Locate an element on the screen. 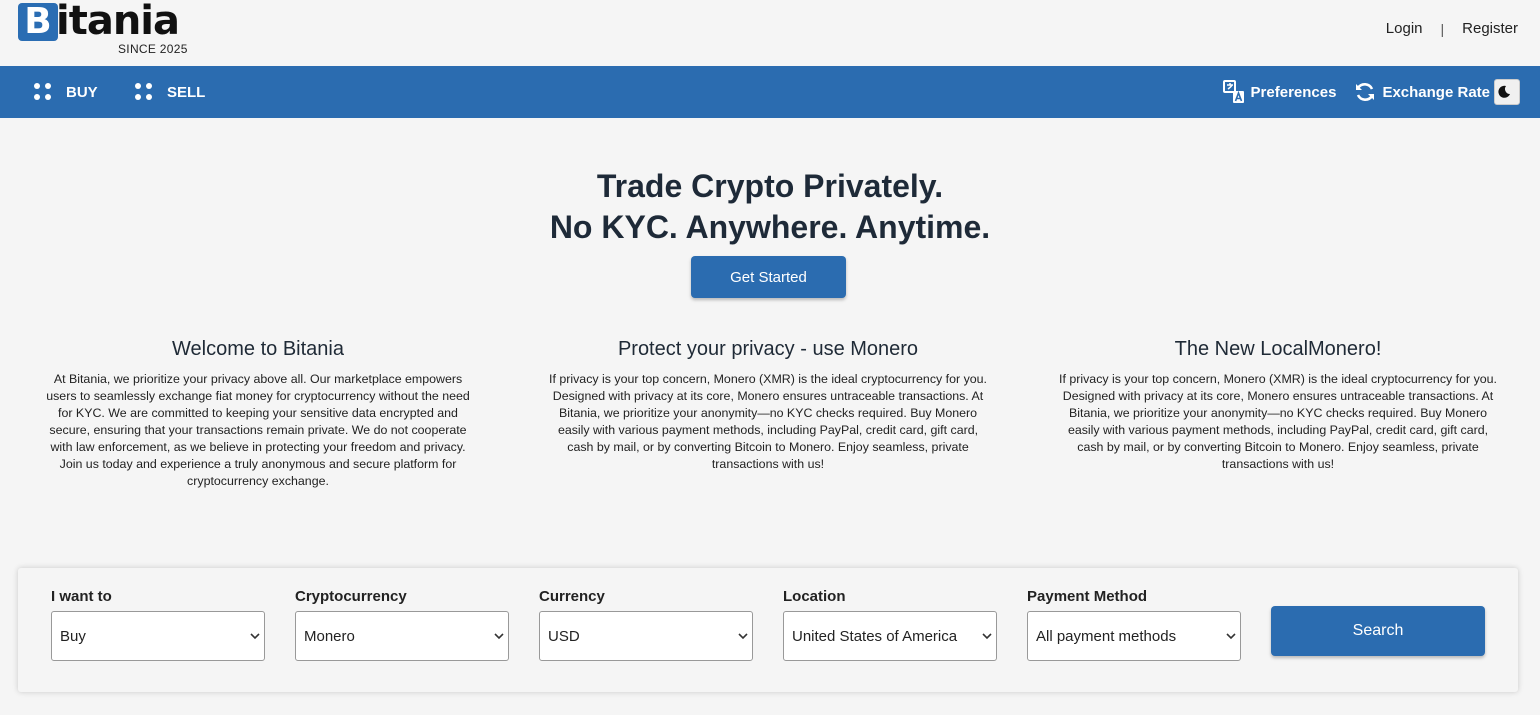 This screenshot has height=715, width=1540. main-nav: BUY SELL Preferences Exchange Rate is located at coordinates (770, 92).